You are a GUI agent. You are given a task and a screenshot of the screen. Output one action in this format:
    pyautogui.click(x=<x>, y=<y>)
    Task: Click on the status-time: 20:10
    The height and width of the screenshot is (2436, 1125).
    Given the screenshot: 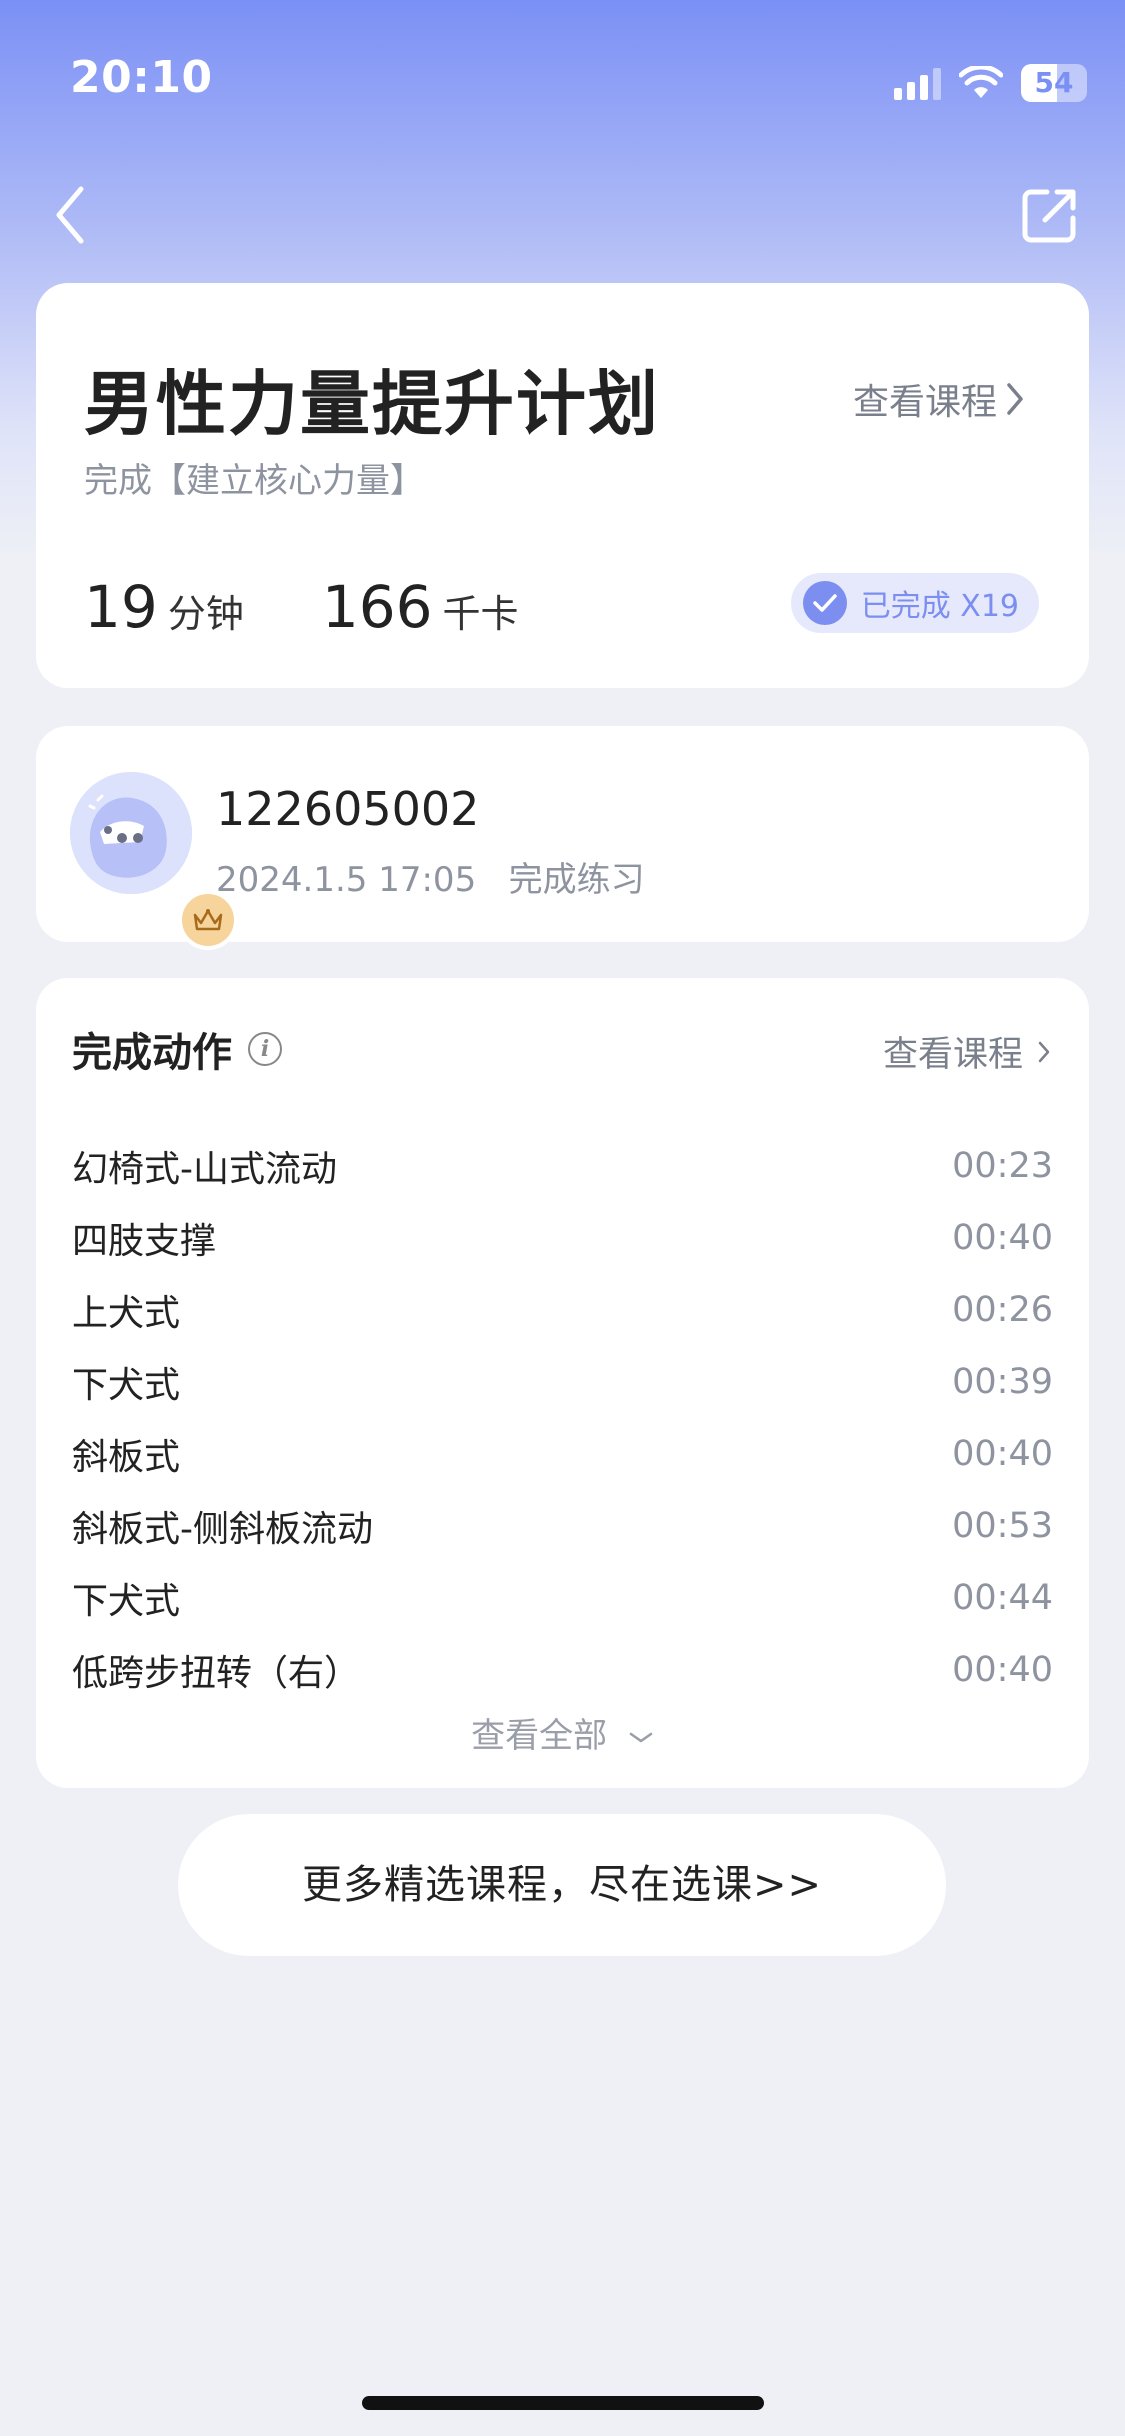 What is the action you would take?
    pyautogui.click(x=141, y=77)
    